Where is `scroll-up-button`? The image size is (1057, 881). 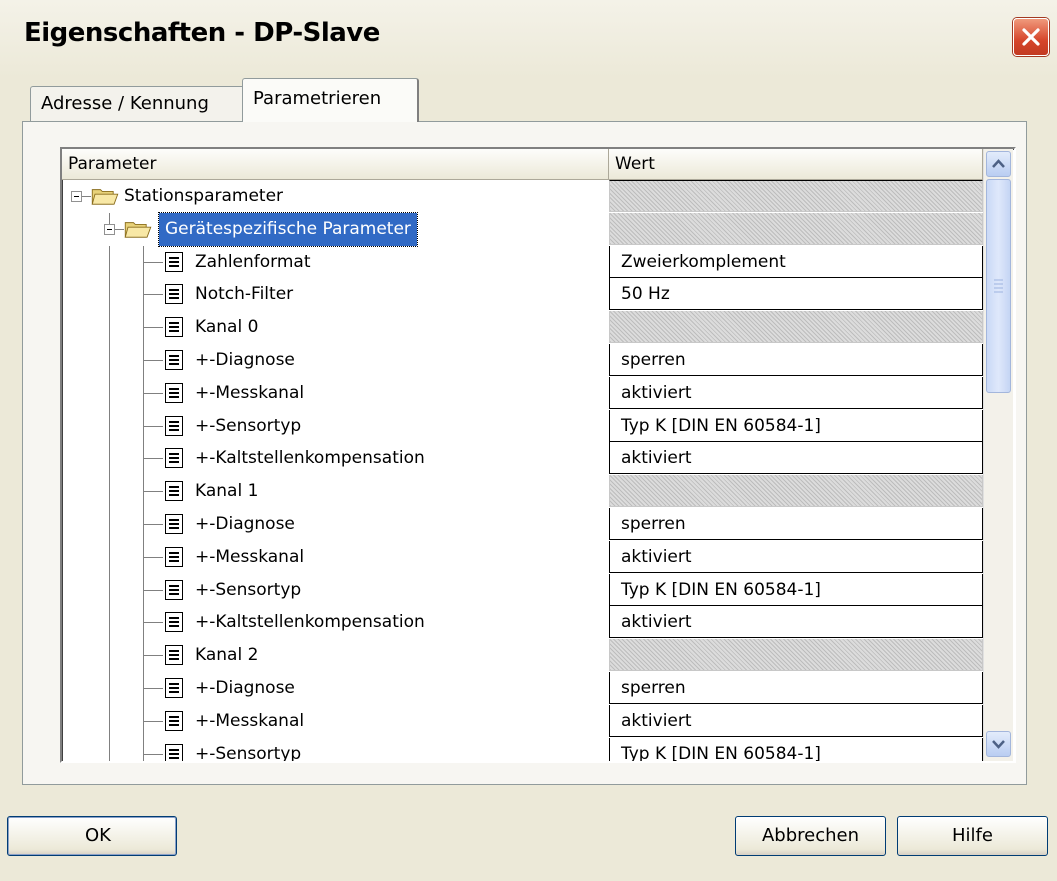
scroll-up-button is located at coordinates (998, 164).